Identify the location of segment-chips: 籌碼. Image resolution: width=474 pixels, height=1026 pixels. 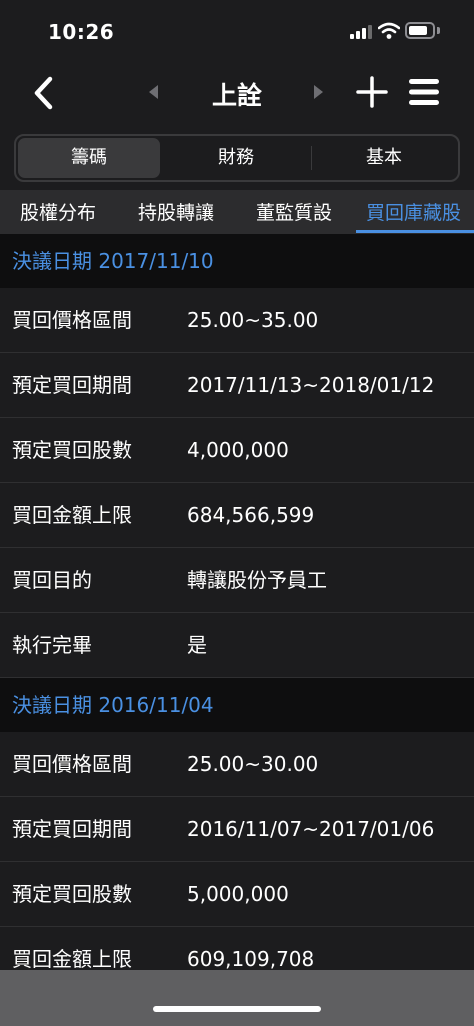
(89, 158).